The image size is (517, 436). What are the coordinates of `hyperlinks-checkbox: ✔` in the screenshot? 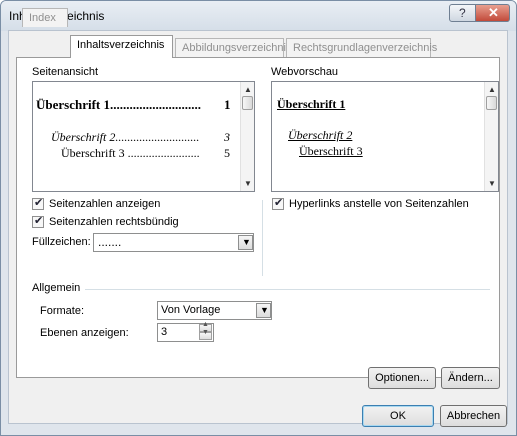 It's located at (278, 203).